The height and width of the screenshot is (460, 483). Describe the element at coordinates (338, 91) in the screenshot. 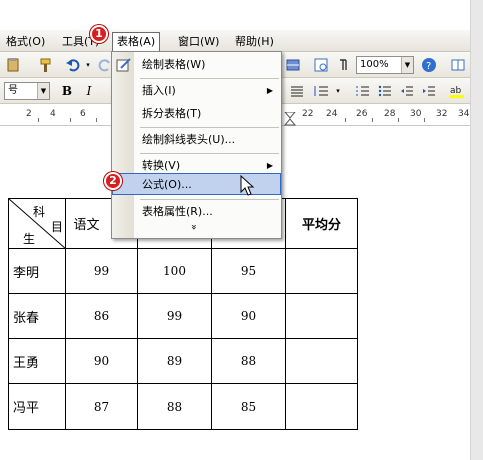

I see `line-spacing-dropdown-icon: ▾` at that location.